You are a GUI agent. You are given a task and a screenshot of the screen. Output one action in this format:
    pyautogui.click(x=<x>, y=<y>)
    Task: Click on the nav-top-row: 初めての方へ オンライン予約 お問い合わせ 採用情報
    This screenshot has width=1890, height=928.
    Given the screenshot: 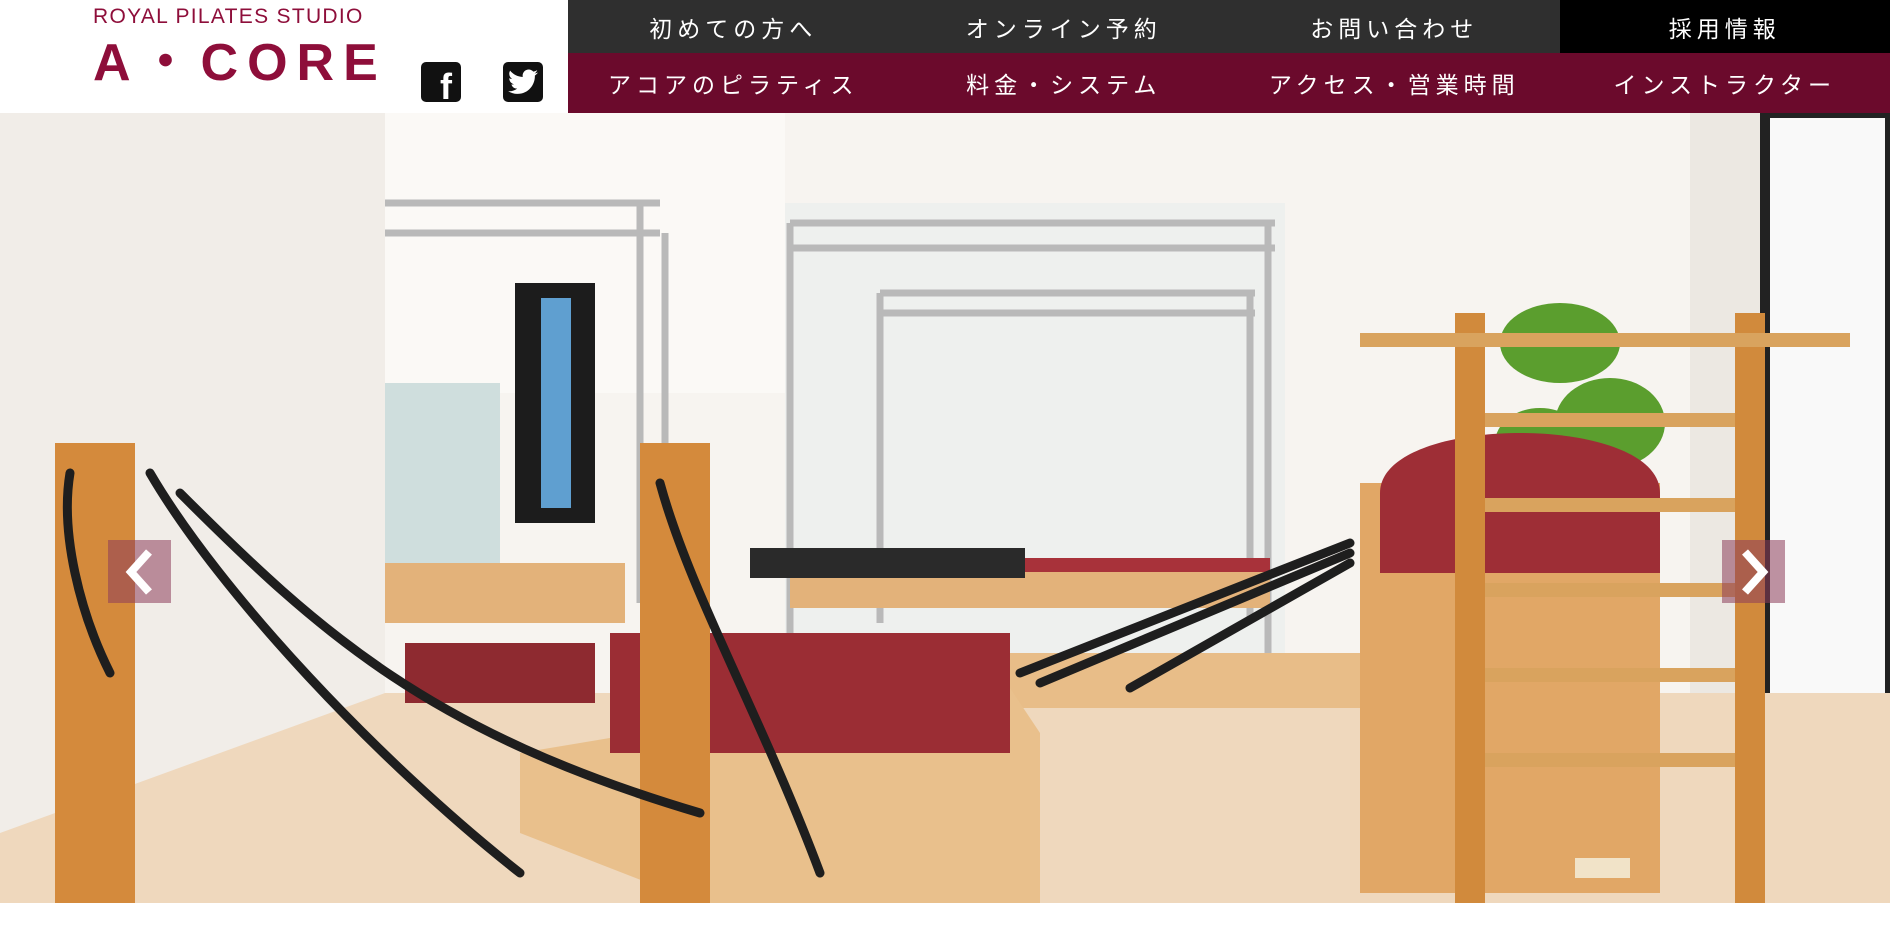 What is the action you would take?
    pyautogui.click(x=1229, y=26)
    